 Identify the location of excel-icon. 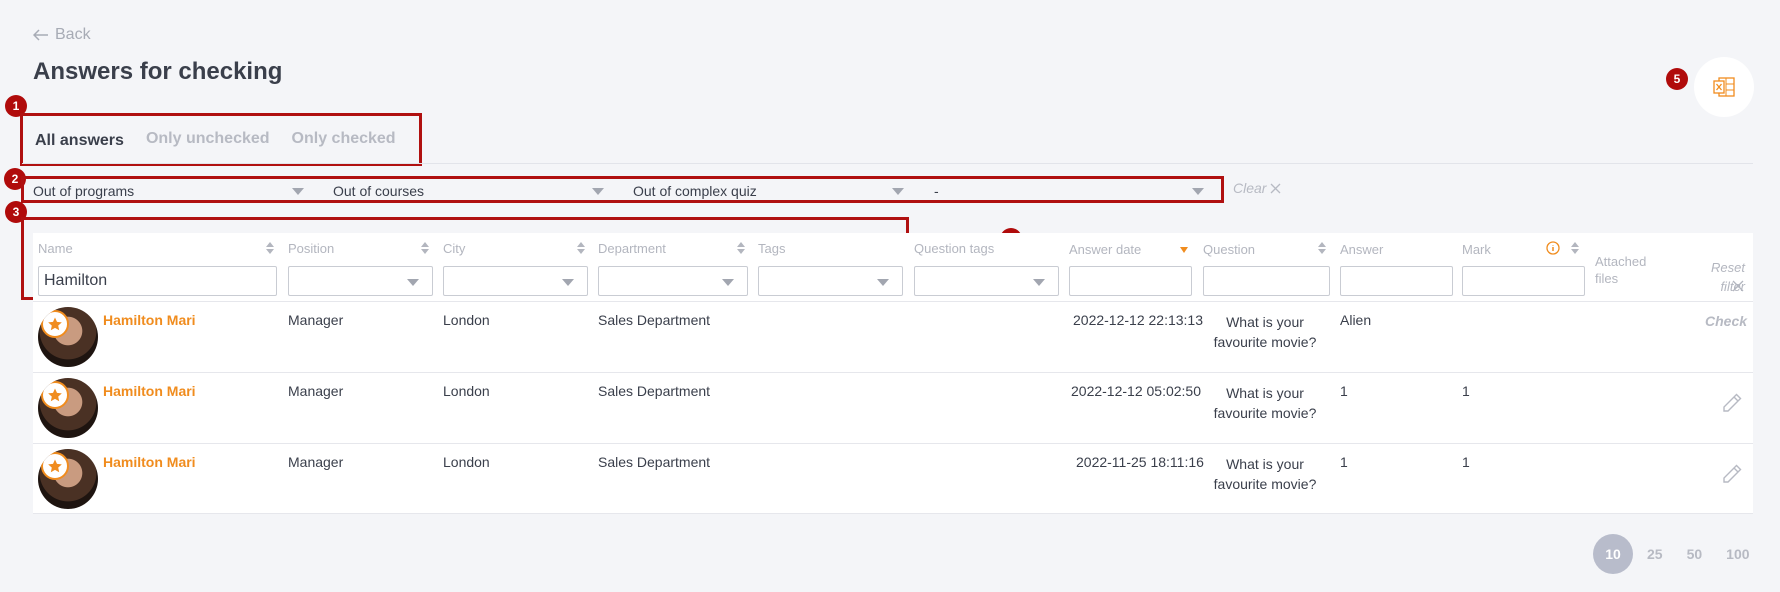
(1724, 87).